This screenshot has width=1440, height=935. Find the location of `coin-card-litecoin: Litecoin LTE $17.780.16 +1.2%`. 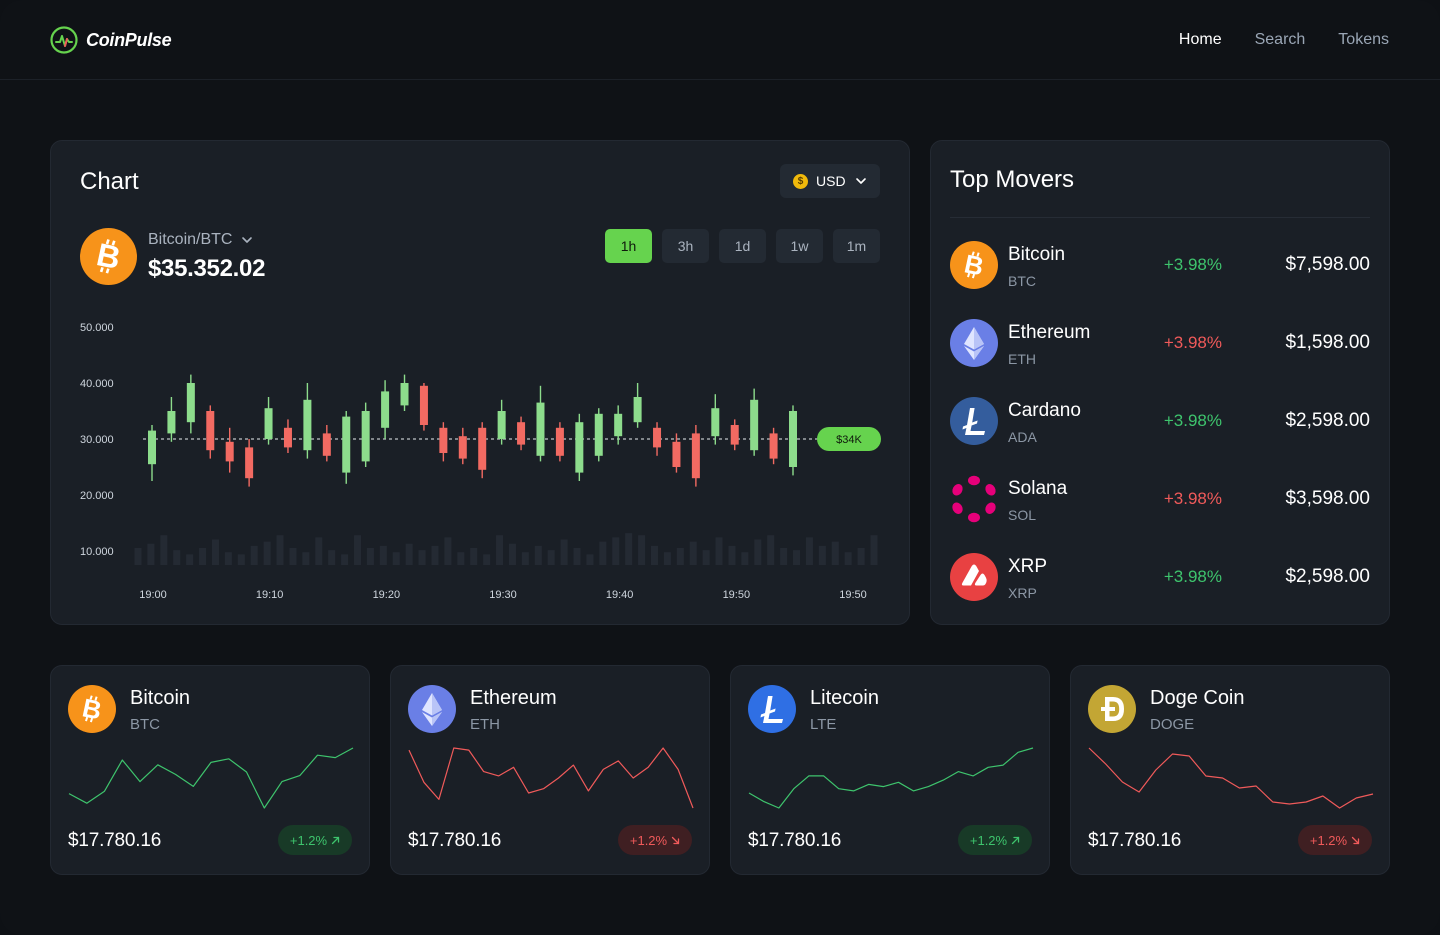

coin-card-litecoin: Litecoin LTE $17.780.16 +1.2% is located at coordinates (890, 770).